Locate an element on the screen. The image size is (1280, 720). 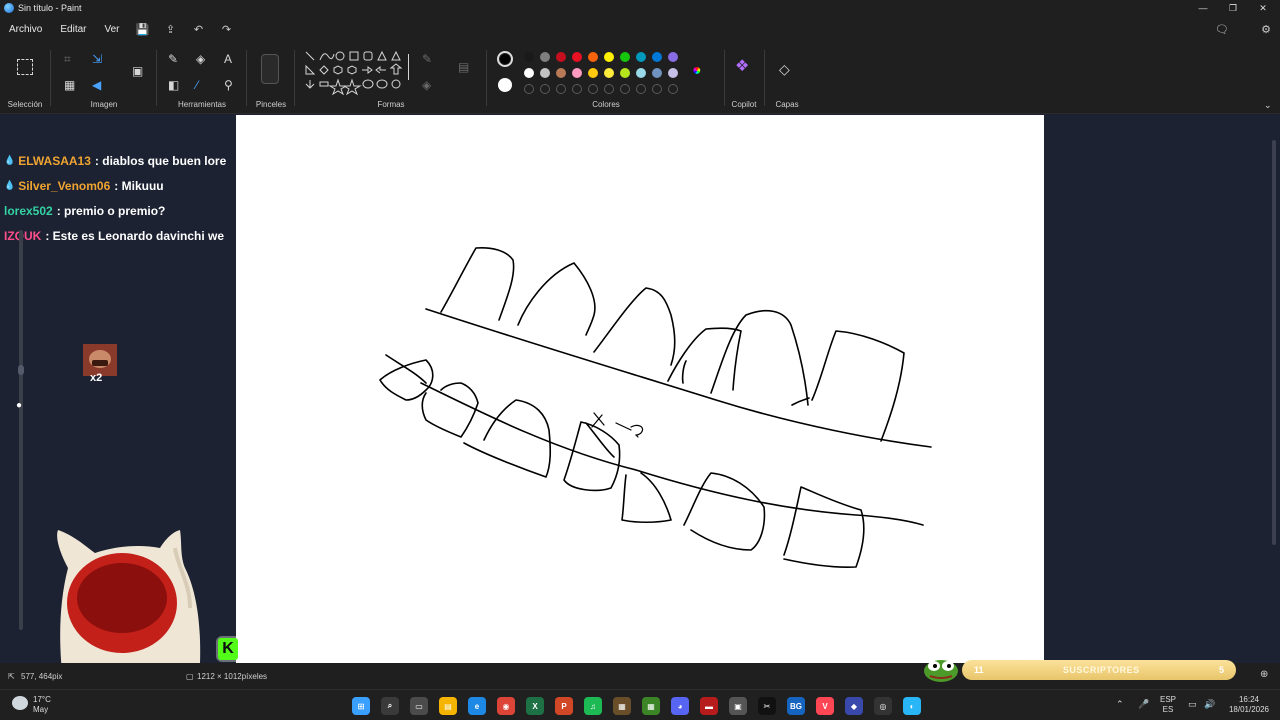
eraser-icon: ◧ is located at coordinates (173, 85).